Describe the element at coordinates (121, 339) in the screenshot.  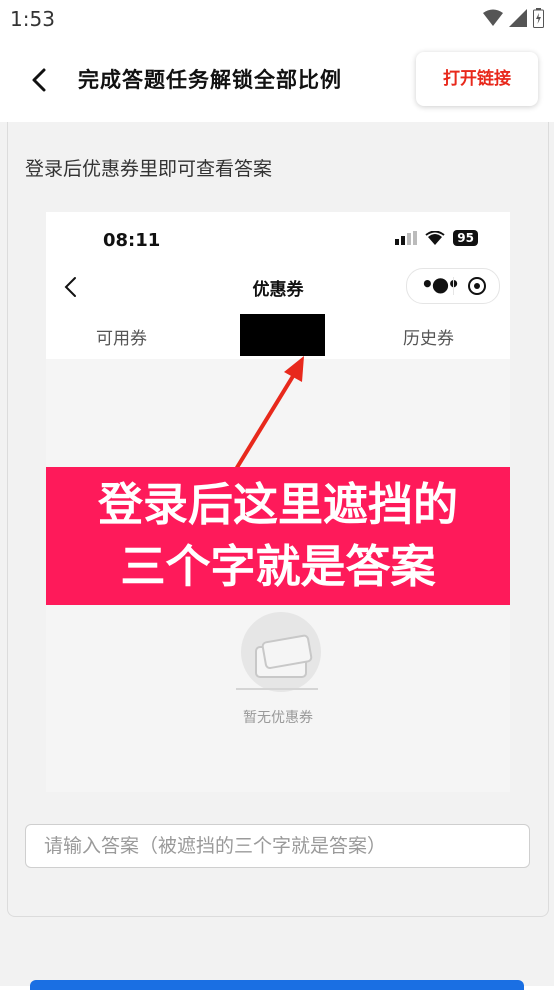
I see `tab-available: 可用券` at that location.